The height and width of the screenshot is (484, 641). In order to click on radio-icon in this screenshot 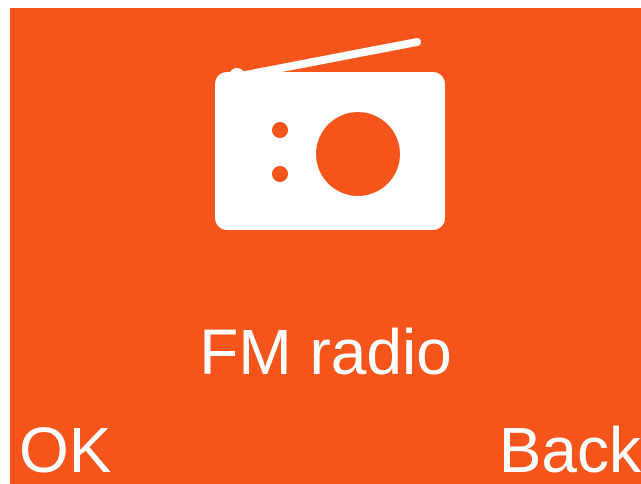, I will do `click(330, 134)`.